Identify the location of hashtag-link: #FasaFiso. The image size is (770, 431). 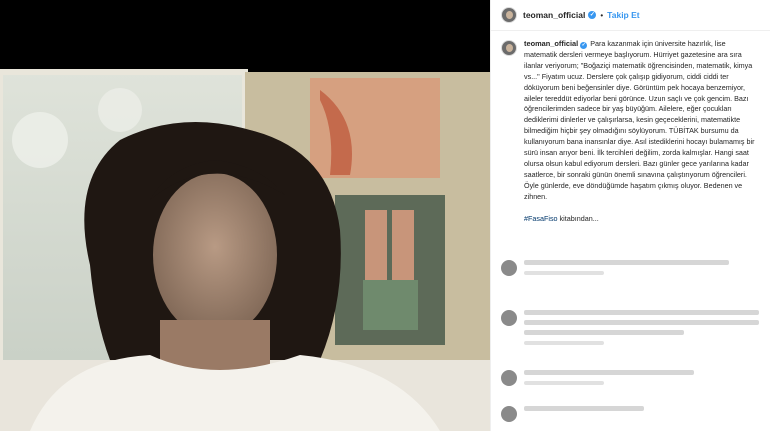
(541, 218).